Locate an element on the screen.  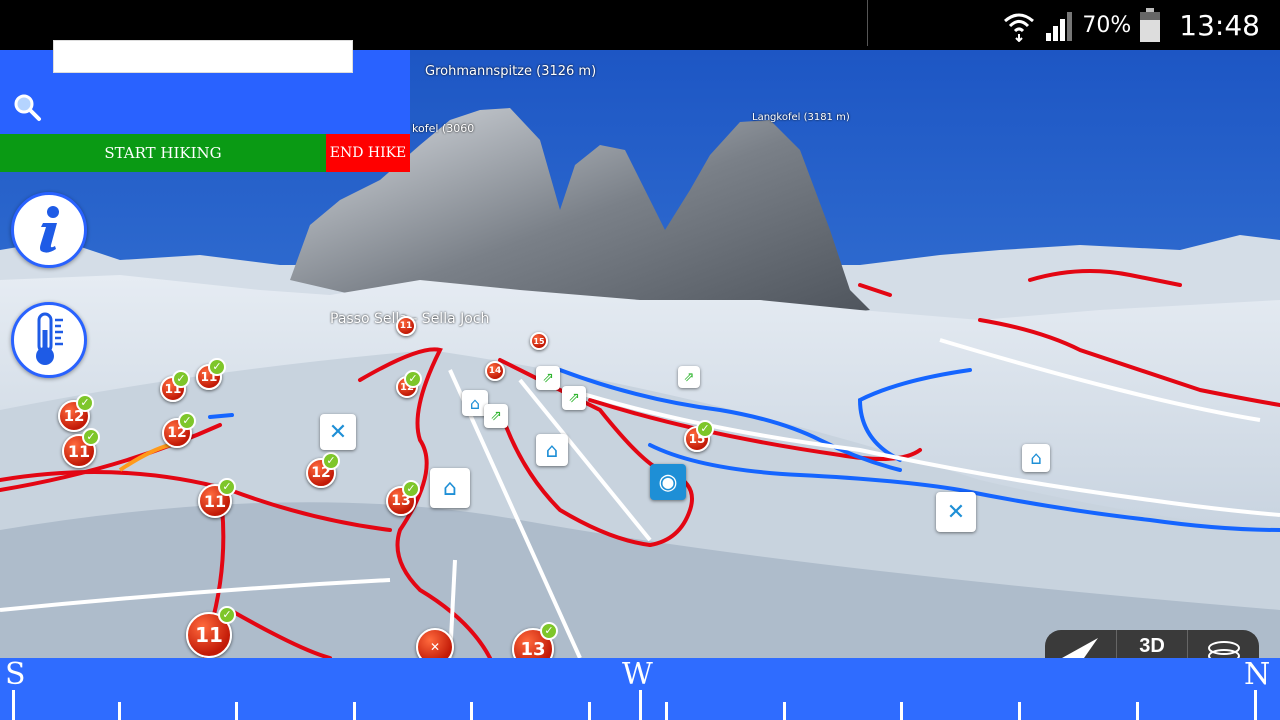
info-icon is located at coordinates (49, 229).